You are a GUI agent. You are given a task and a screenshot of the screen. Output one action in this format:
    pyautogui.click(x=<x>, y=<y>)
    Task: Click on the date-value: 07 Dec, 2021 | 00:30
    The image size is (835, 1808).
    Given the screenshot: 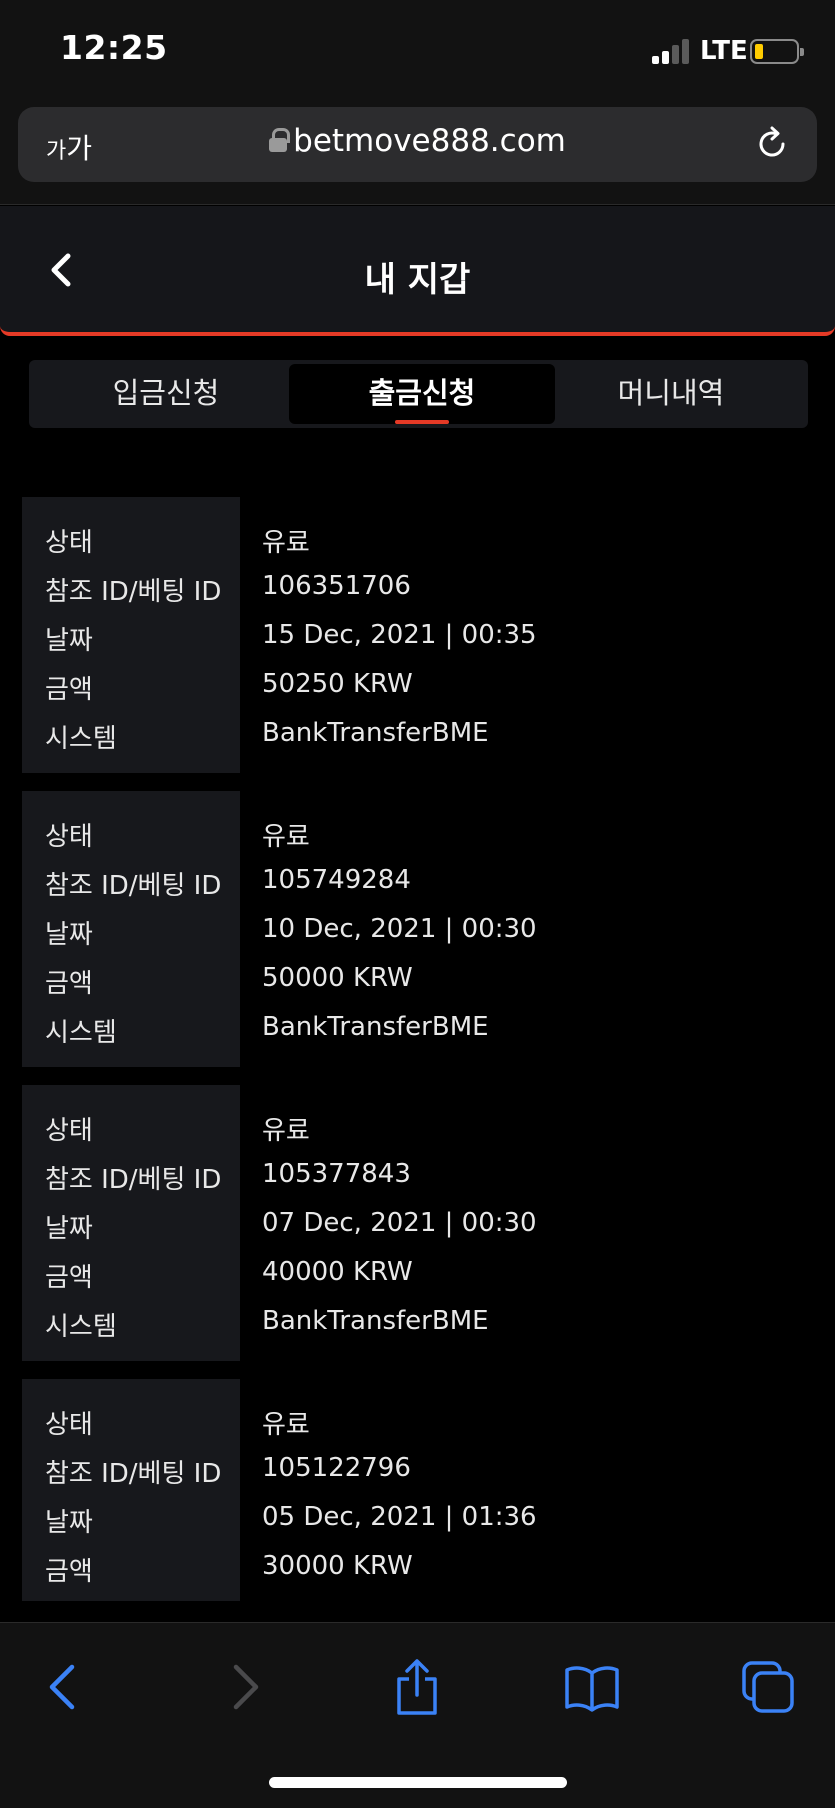 What is the action you would take?
    pyautogui.click(x=399, y=1223)
    